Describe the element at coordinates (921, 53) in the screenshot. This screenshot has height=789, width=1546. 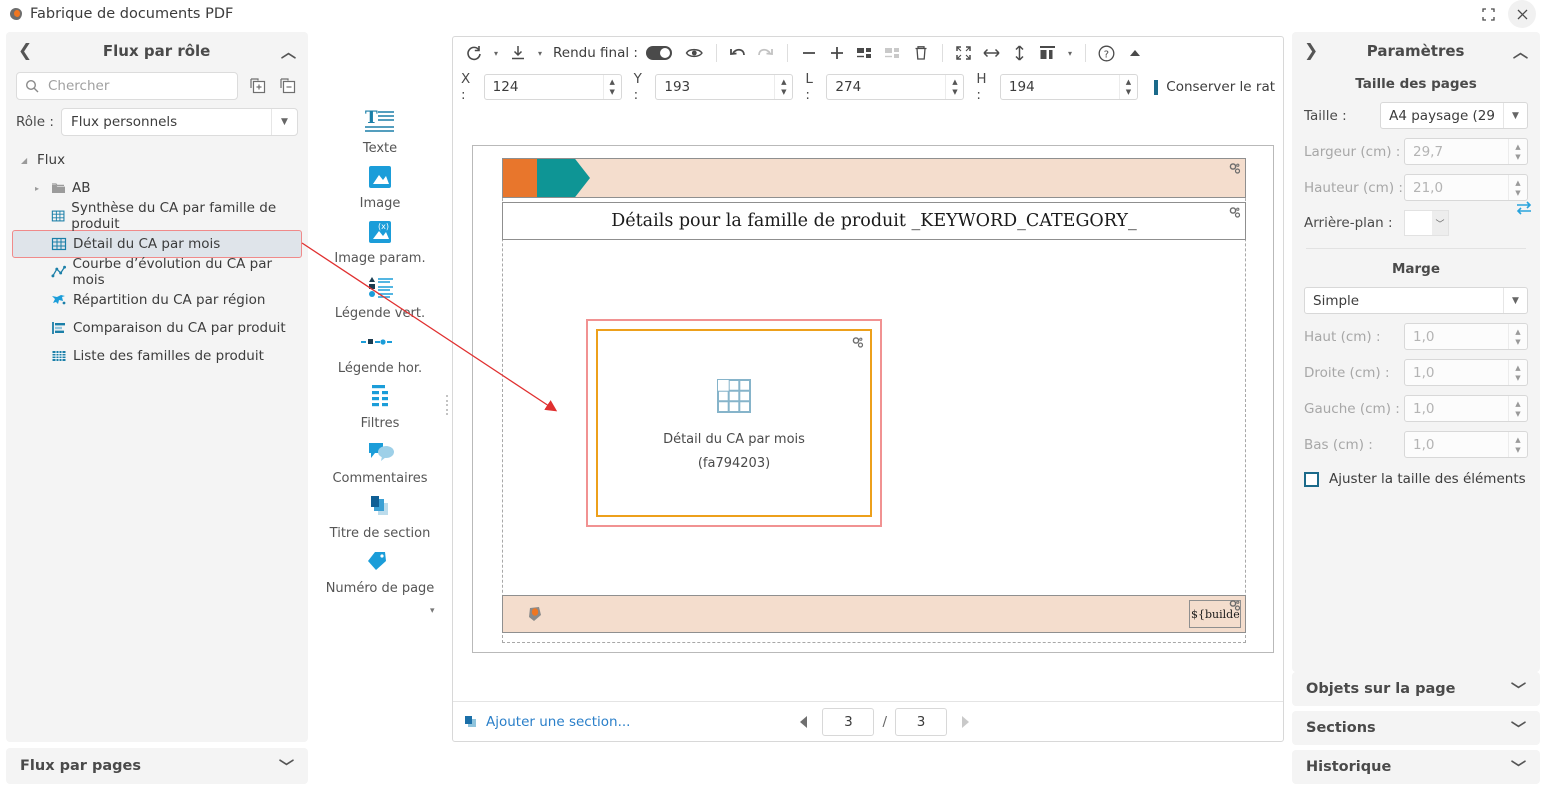
I see `trash-icon` at that location.